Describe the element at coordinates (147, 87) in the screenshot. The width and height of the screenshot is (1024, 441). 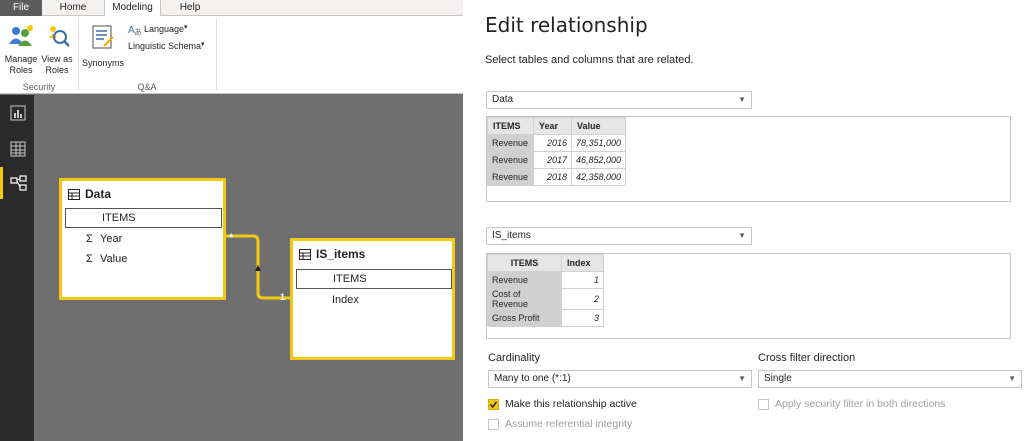
I see `group-qa-label: Q&A` at that location.